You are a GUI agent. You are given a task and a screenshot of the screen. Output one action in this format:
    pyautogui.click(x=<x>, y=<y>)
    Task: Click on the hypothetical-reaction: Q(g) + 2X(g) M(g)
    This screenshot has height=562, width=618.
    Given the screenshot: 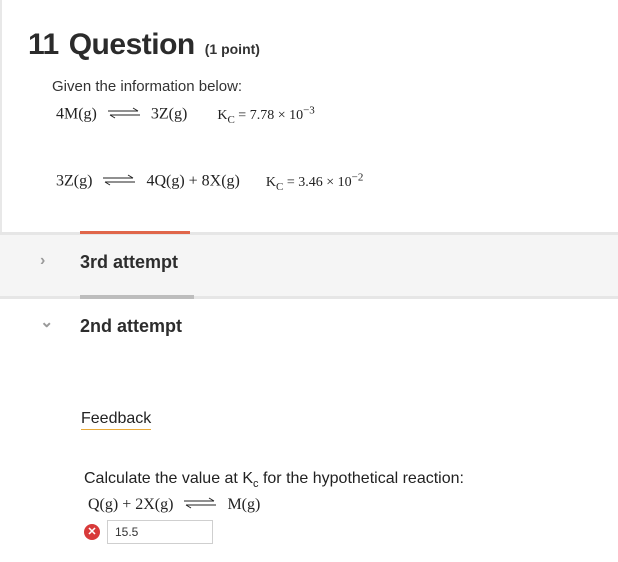 What is the action you would take?
    pyautogui.click(x=174, y=505)
    